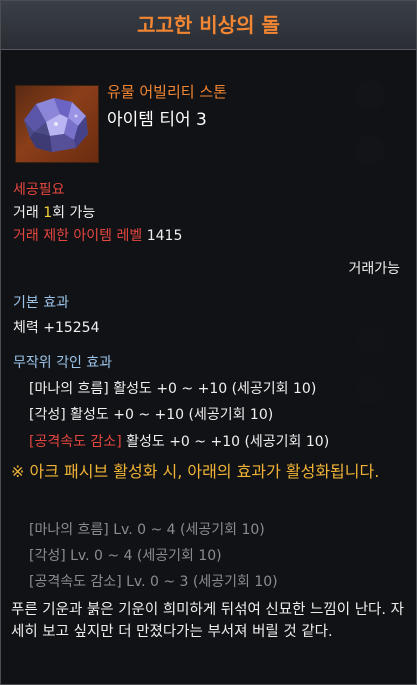  Describe the element at coordinates (164, 236) in the screenshot. I see `trade-limit-value: 1415` at that location.